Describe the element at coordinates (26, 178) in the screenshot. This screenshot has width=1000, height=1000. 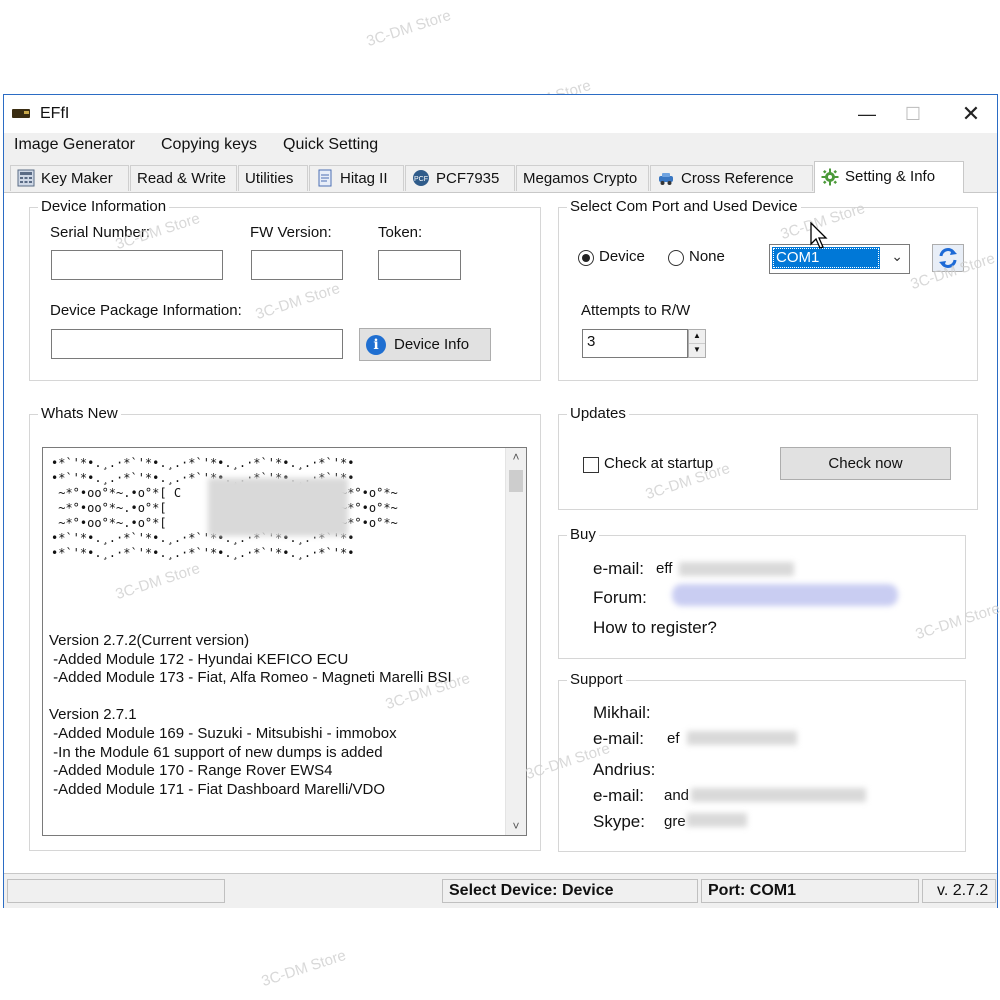
I see `calculator-icon` at that location.